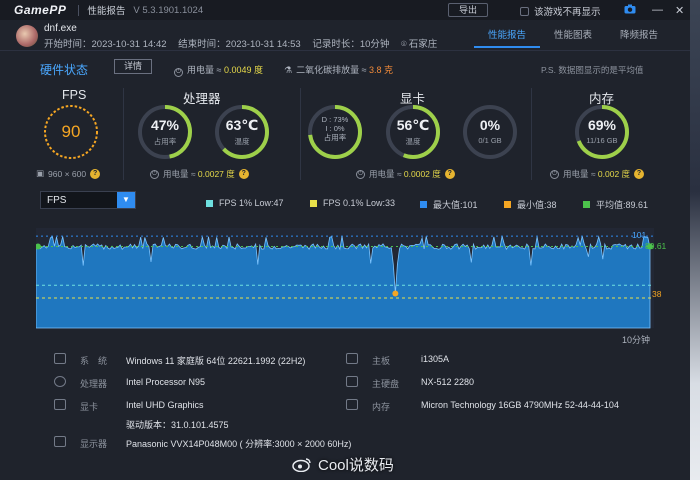 This screenshot has height=480, width=700. I want to click on legend-label: 最小值:38, so click(537, 205).